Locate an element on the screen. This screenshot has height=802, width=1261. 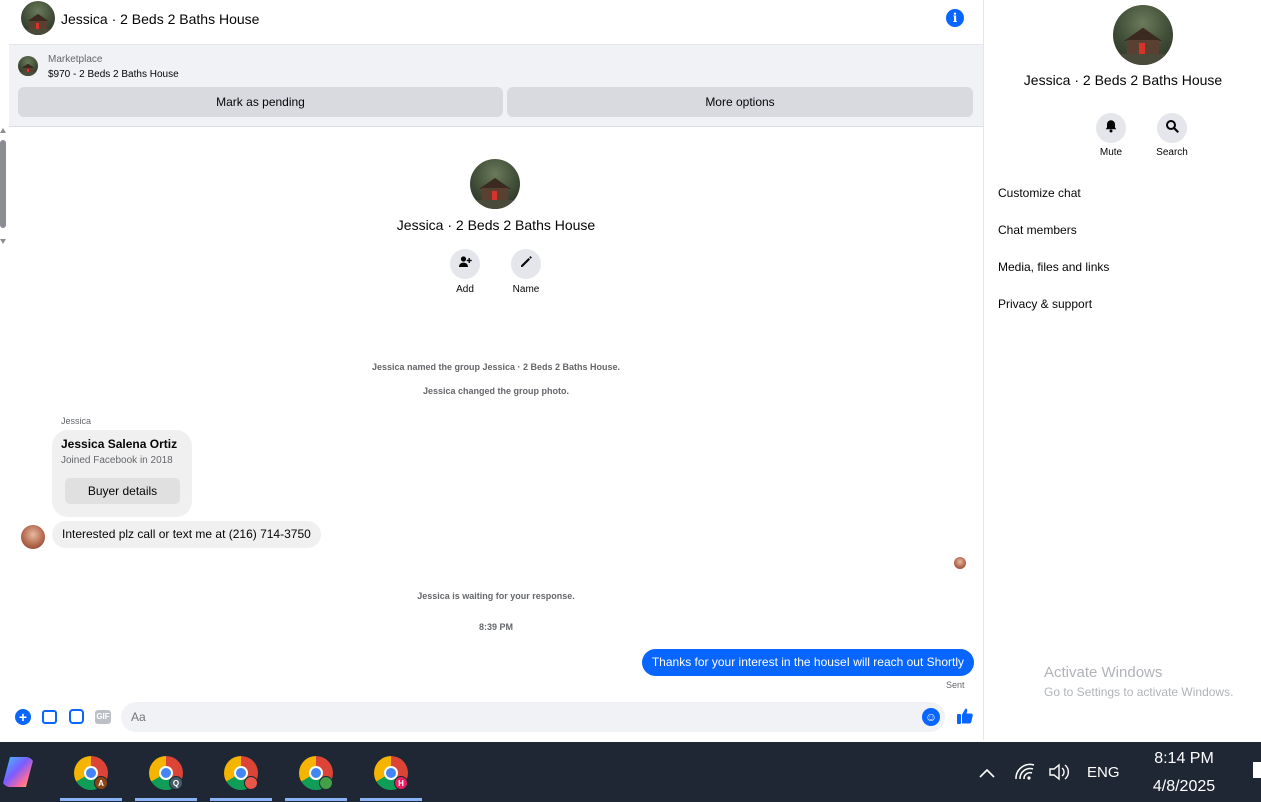
activate-windows-title: Activate Windows is located at coordinates (1103, 672).